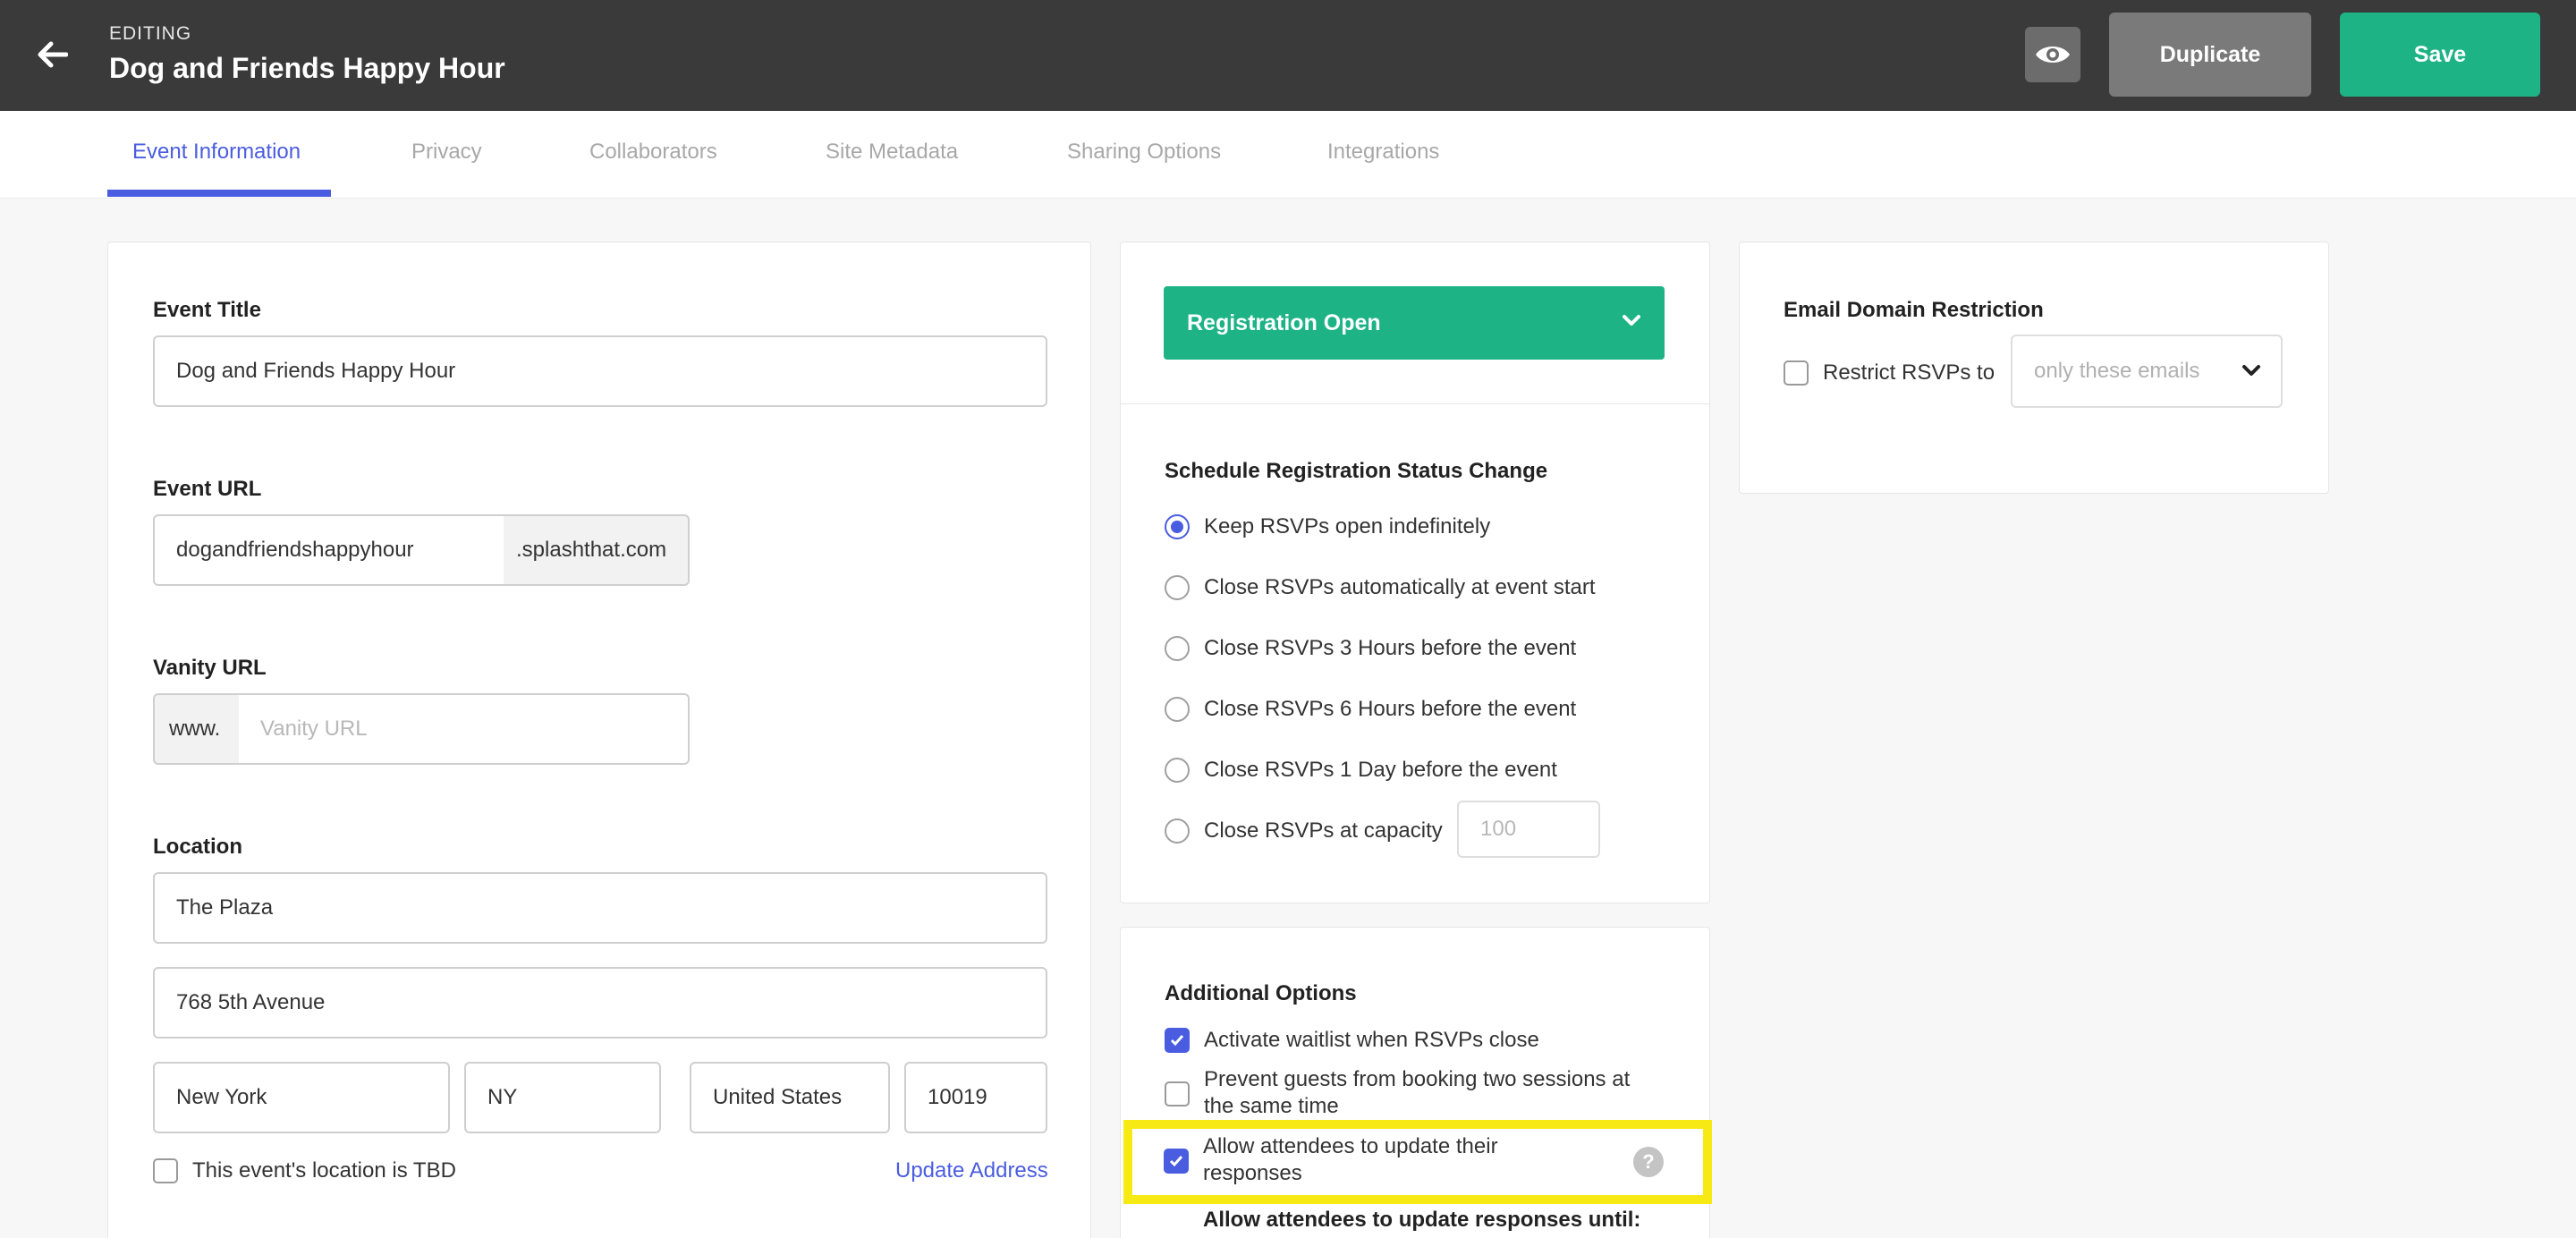 Image resolution: width=2576 pixels, height=1238 pixels. I want to click on email-restriction-select-value: only these emails, so click(2117, 371).